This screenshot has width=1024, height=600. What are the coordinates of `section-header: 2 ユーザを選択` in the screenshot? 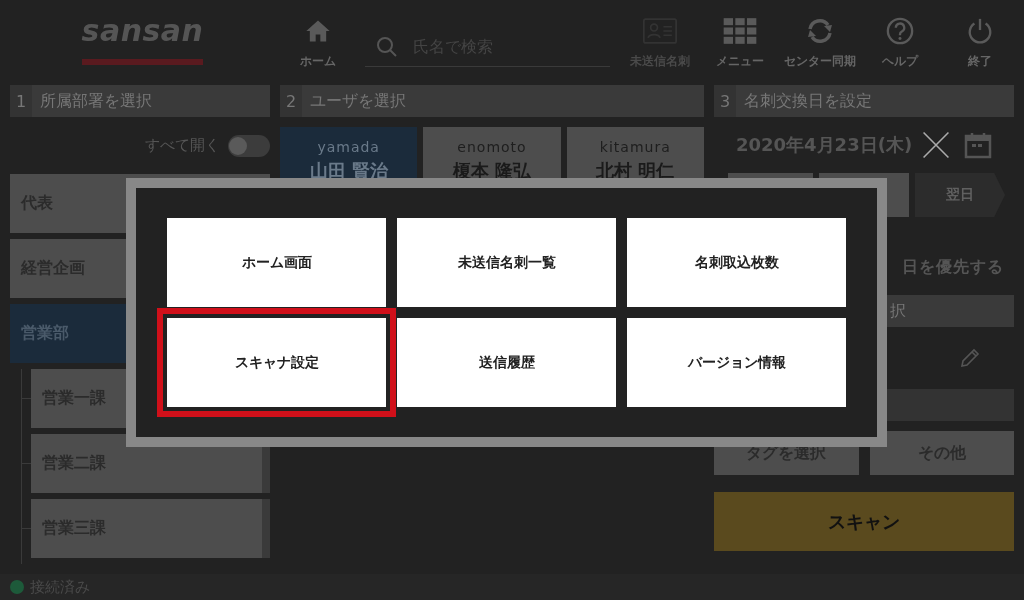 It's located at (492, 101).